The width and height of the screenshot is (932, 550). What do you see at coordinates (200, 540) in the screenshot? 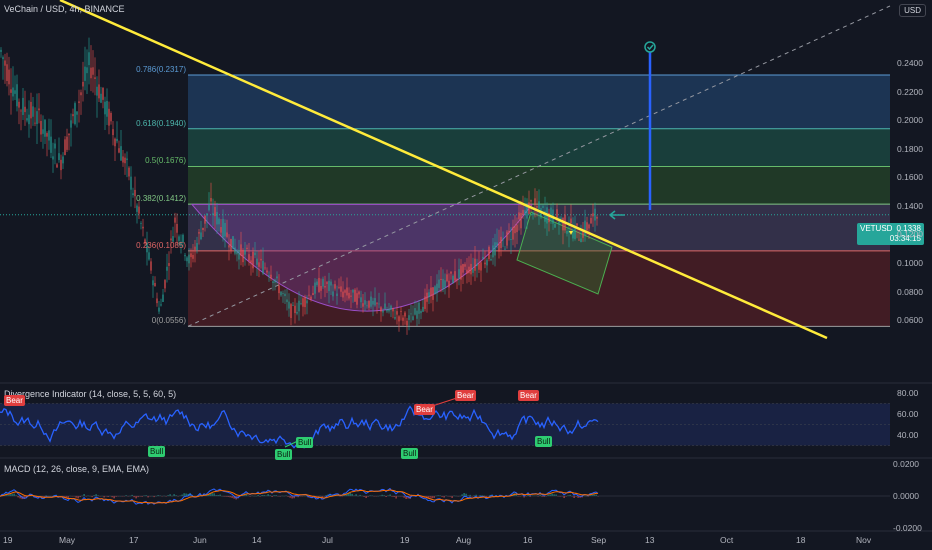
I see `time-axis-label-3: Jun` at bounding box center [200, 540].